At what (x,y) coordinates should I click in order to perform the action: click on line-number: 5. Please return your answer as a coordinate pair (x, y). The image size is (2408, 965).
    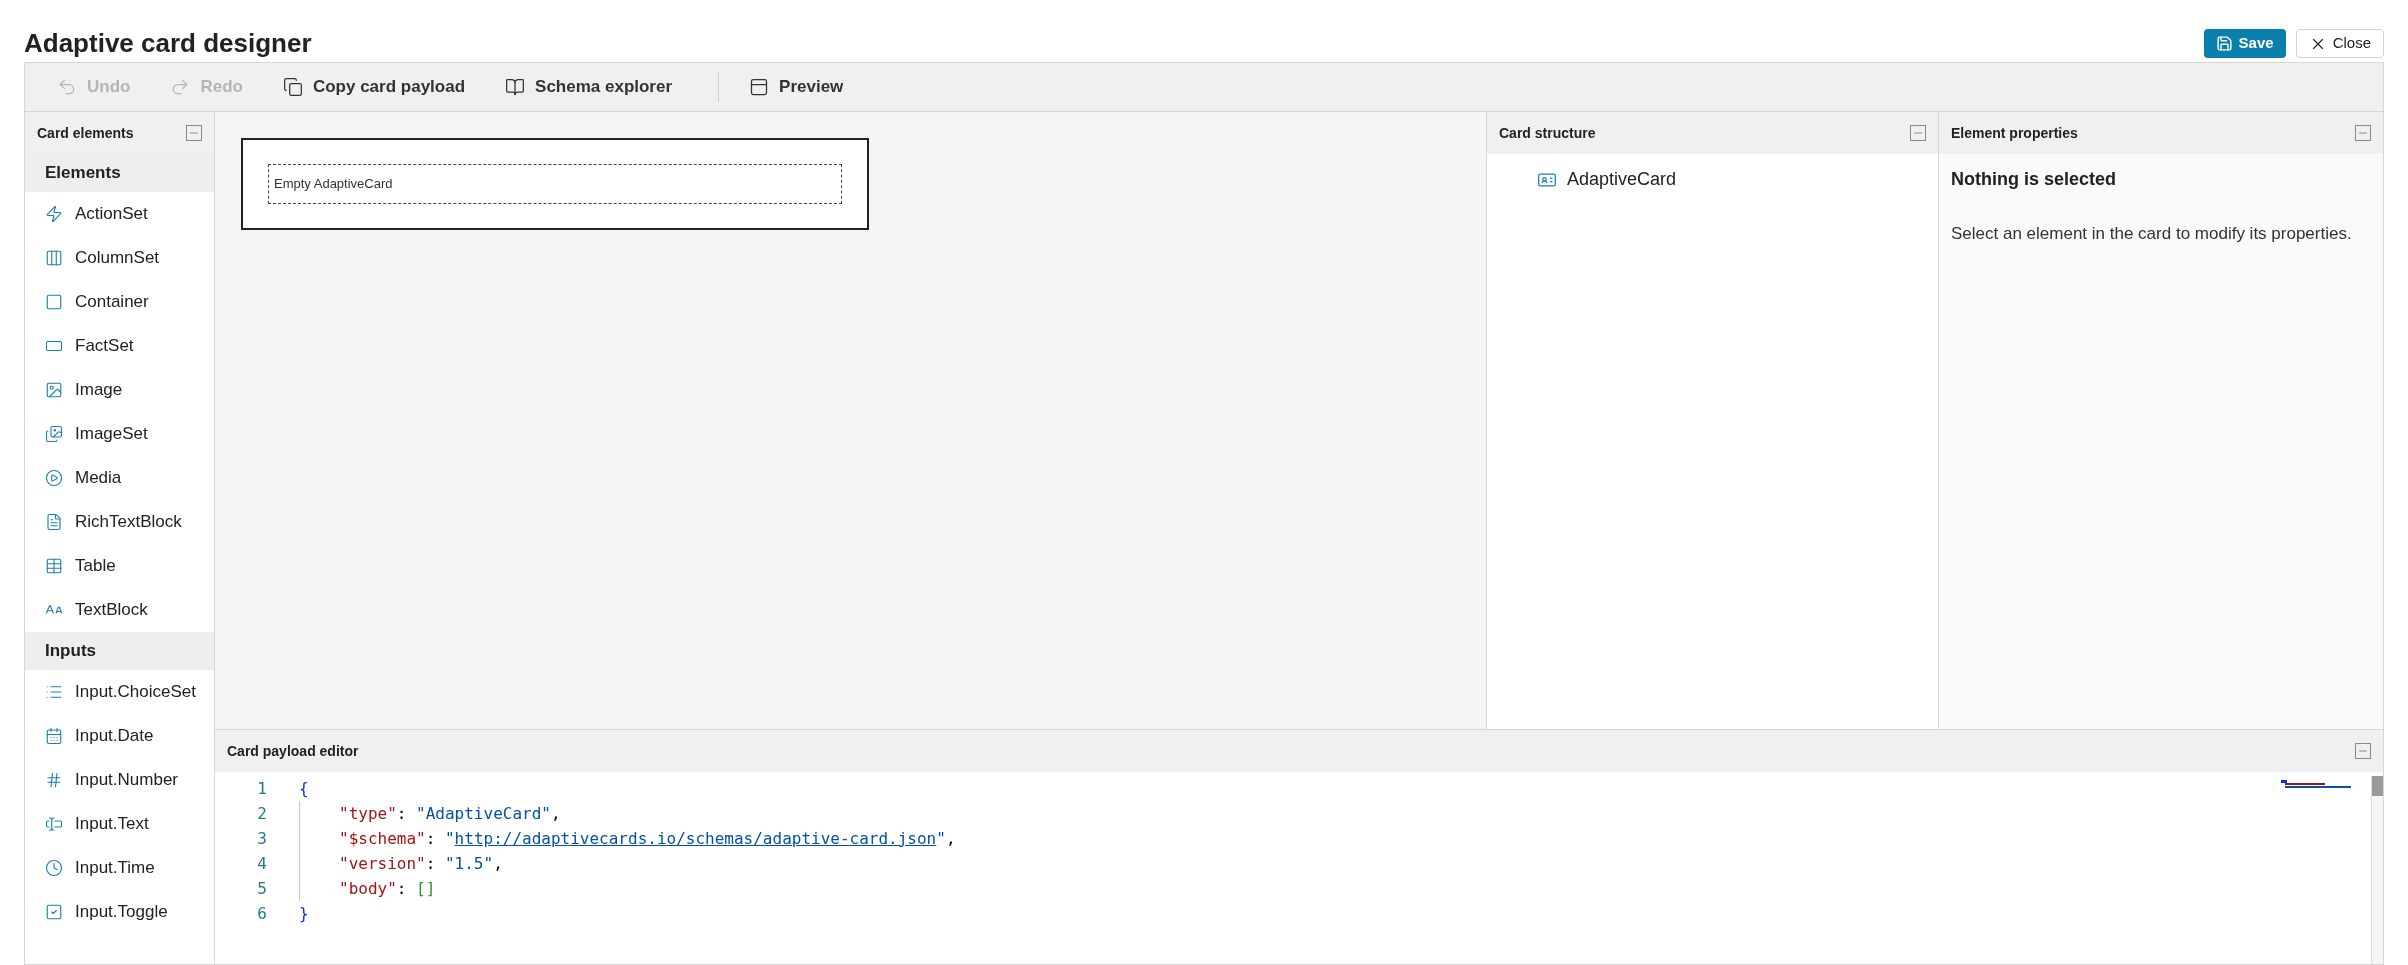
    Looking at the image, I should click on (261, 888).